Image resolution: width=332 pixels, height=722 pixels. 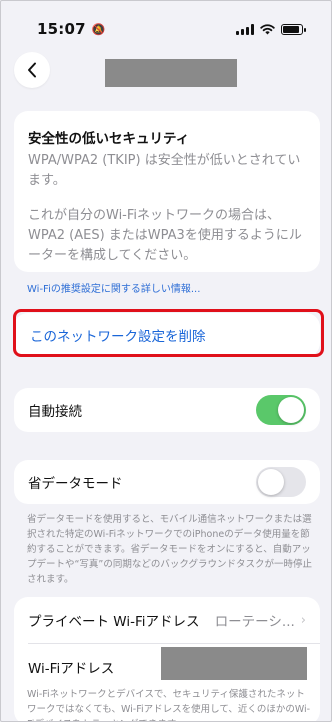 What do you see at coordinates (61, 29) in the screenshot?
I see `time-text: 15:07` at bounding box center [61, 29].